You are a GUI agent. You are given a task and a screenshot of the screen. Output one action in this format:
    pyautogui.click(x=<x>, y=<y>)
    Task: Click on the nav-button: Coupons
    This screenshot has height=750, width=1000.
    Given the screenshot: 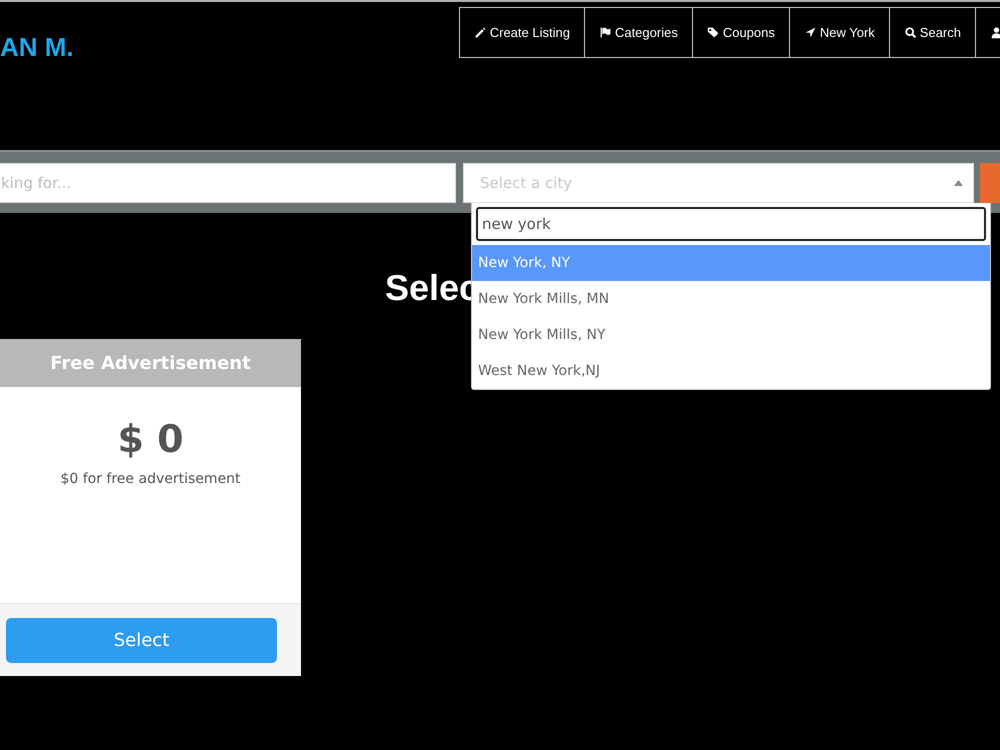 What is the action you would take?
    pyautogui.click(x=741, y=32)
    